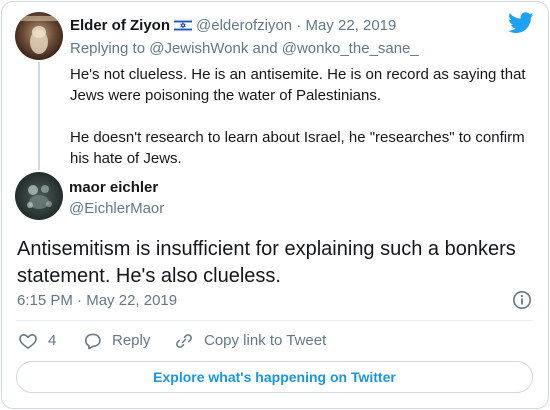 This screenshot has height=410, width=550. What do you see at coordinates (244, 25) in the screenshot?
I see `parent-author-handle: @elderofziyon` at bounding box center [244, 25].